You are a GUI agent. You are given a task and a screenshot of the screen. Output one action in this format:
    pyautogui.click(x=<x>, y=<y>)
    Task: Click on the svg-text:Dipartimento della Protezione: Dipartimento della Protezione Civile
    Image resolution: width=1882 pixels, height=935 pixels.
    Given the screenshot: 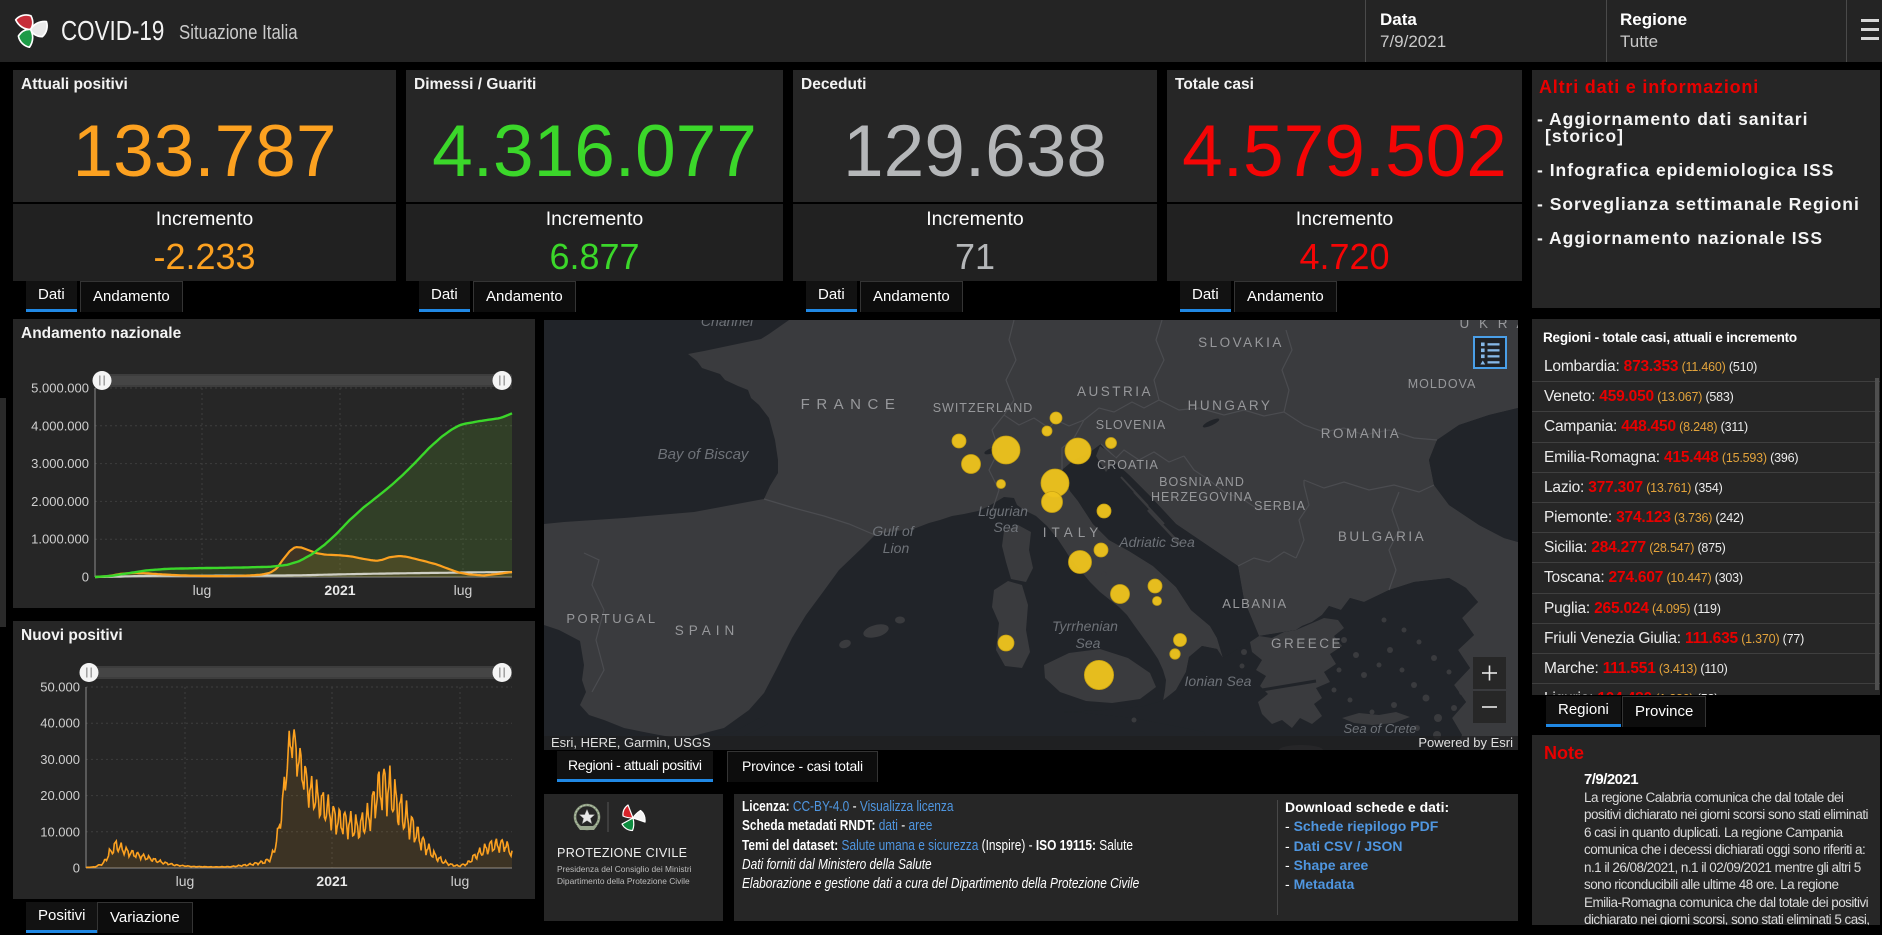 What is the action you would take?
    pyautogui.click(x=623, y=881)
    